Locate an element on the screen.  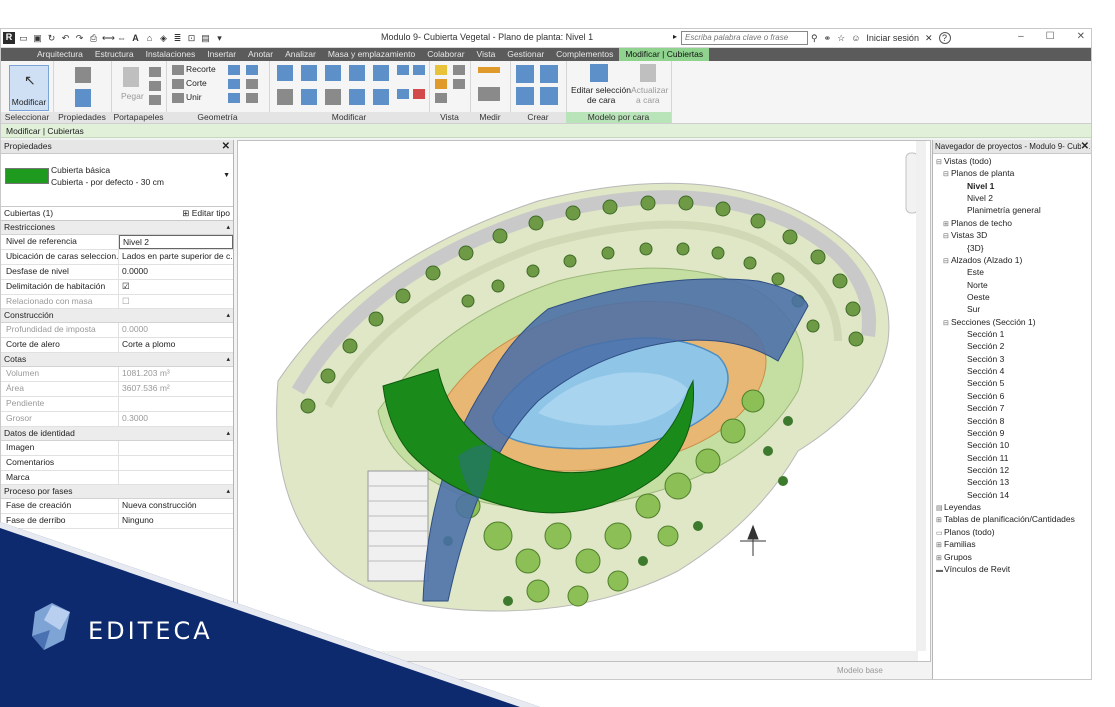
ribbon-tab: Estructura is located at coordinates (114, 54).